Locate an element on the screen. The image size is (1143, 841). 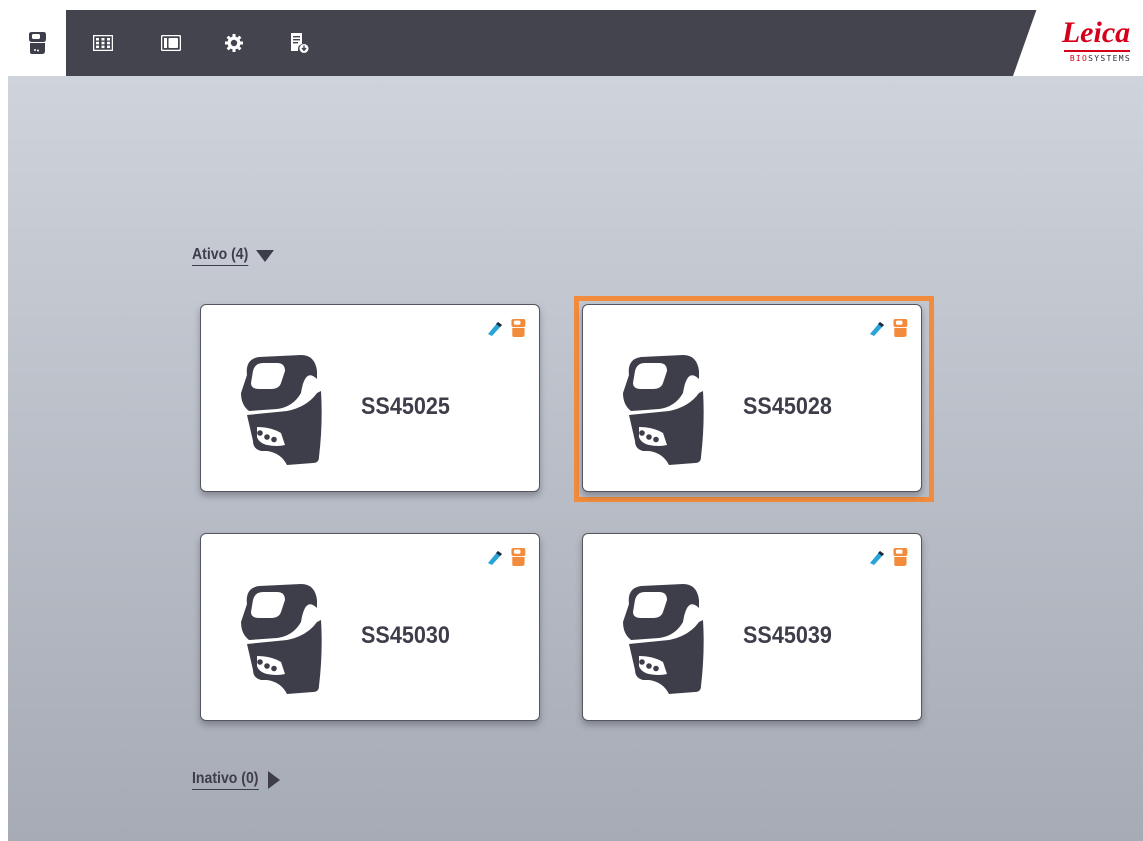
instrument-card: SS45025 is located at coordinates (370, 398).